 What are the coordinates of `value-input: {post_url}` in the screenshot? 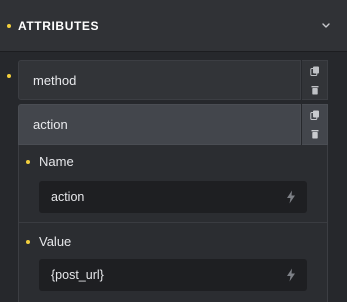 It's located at (173, 275).